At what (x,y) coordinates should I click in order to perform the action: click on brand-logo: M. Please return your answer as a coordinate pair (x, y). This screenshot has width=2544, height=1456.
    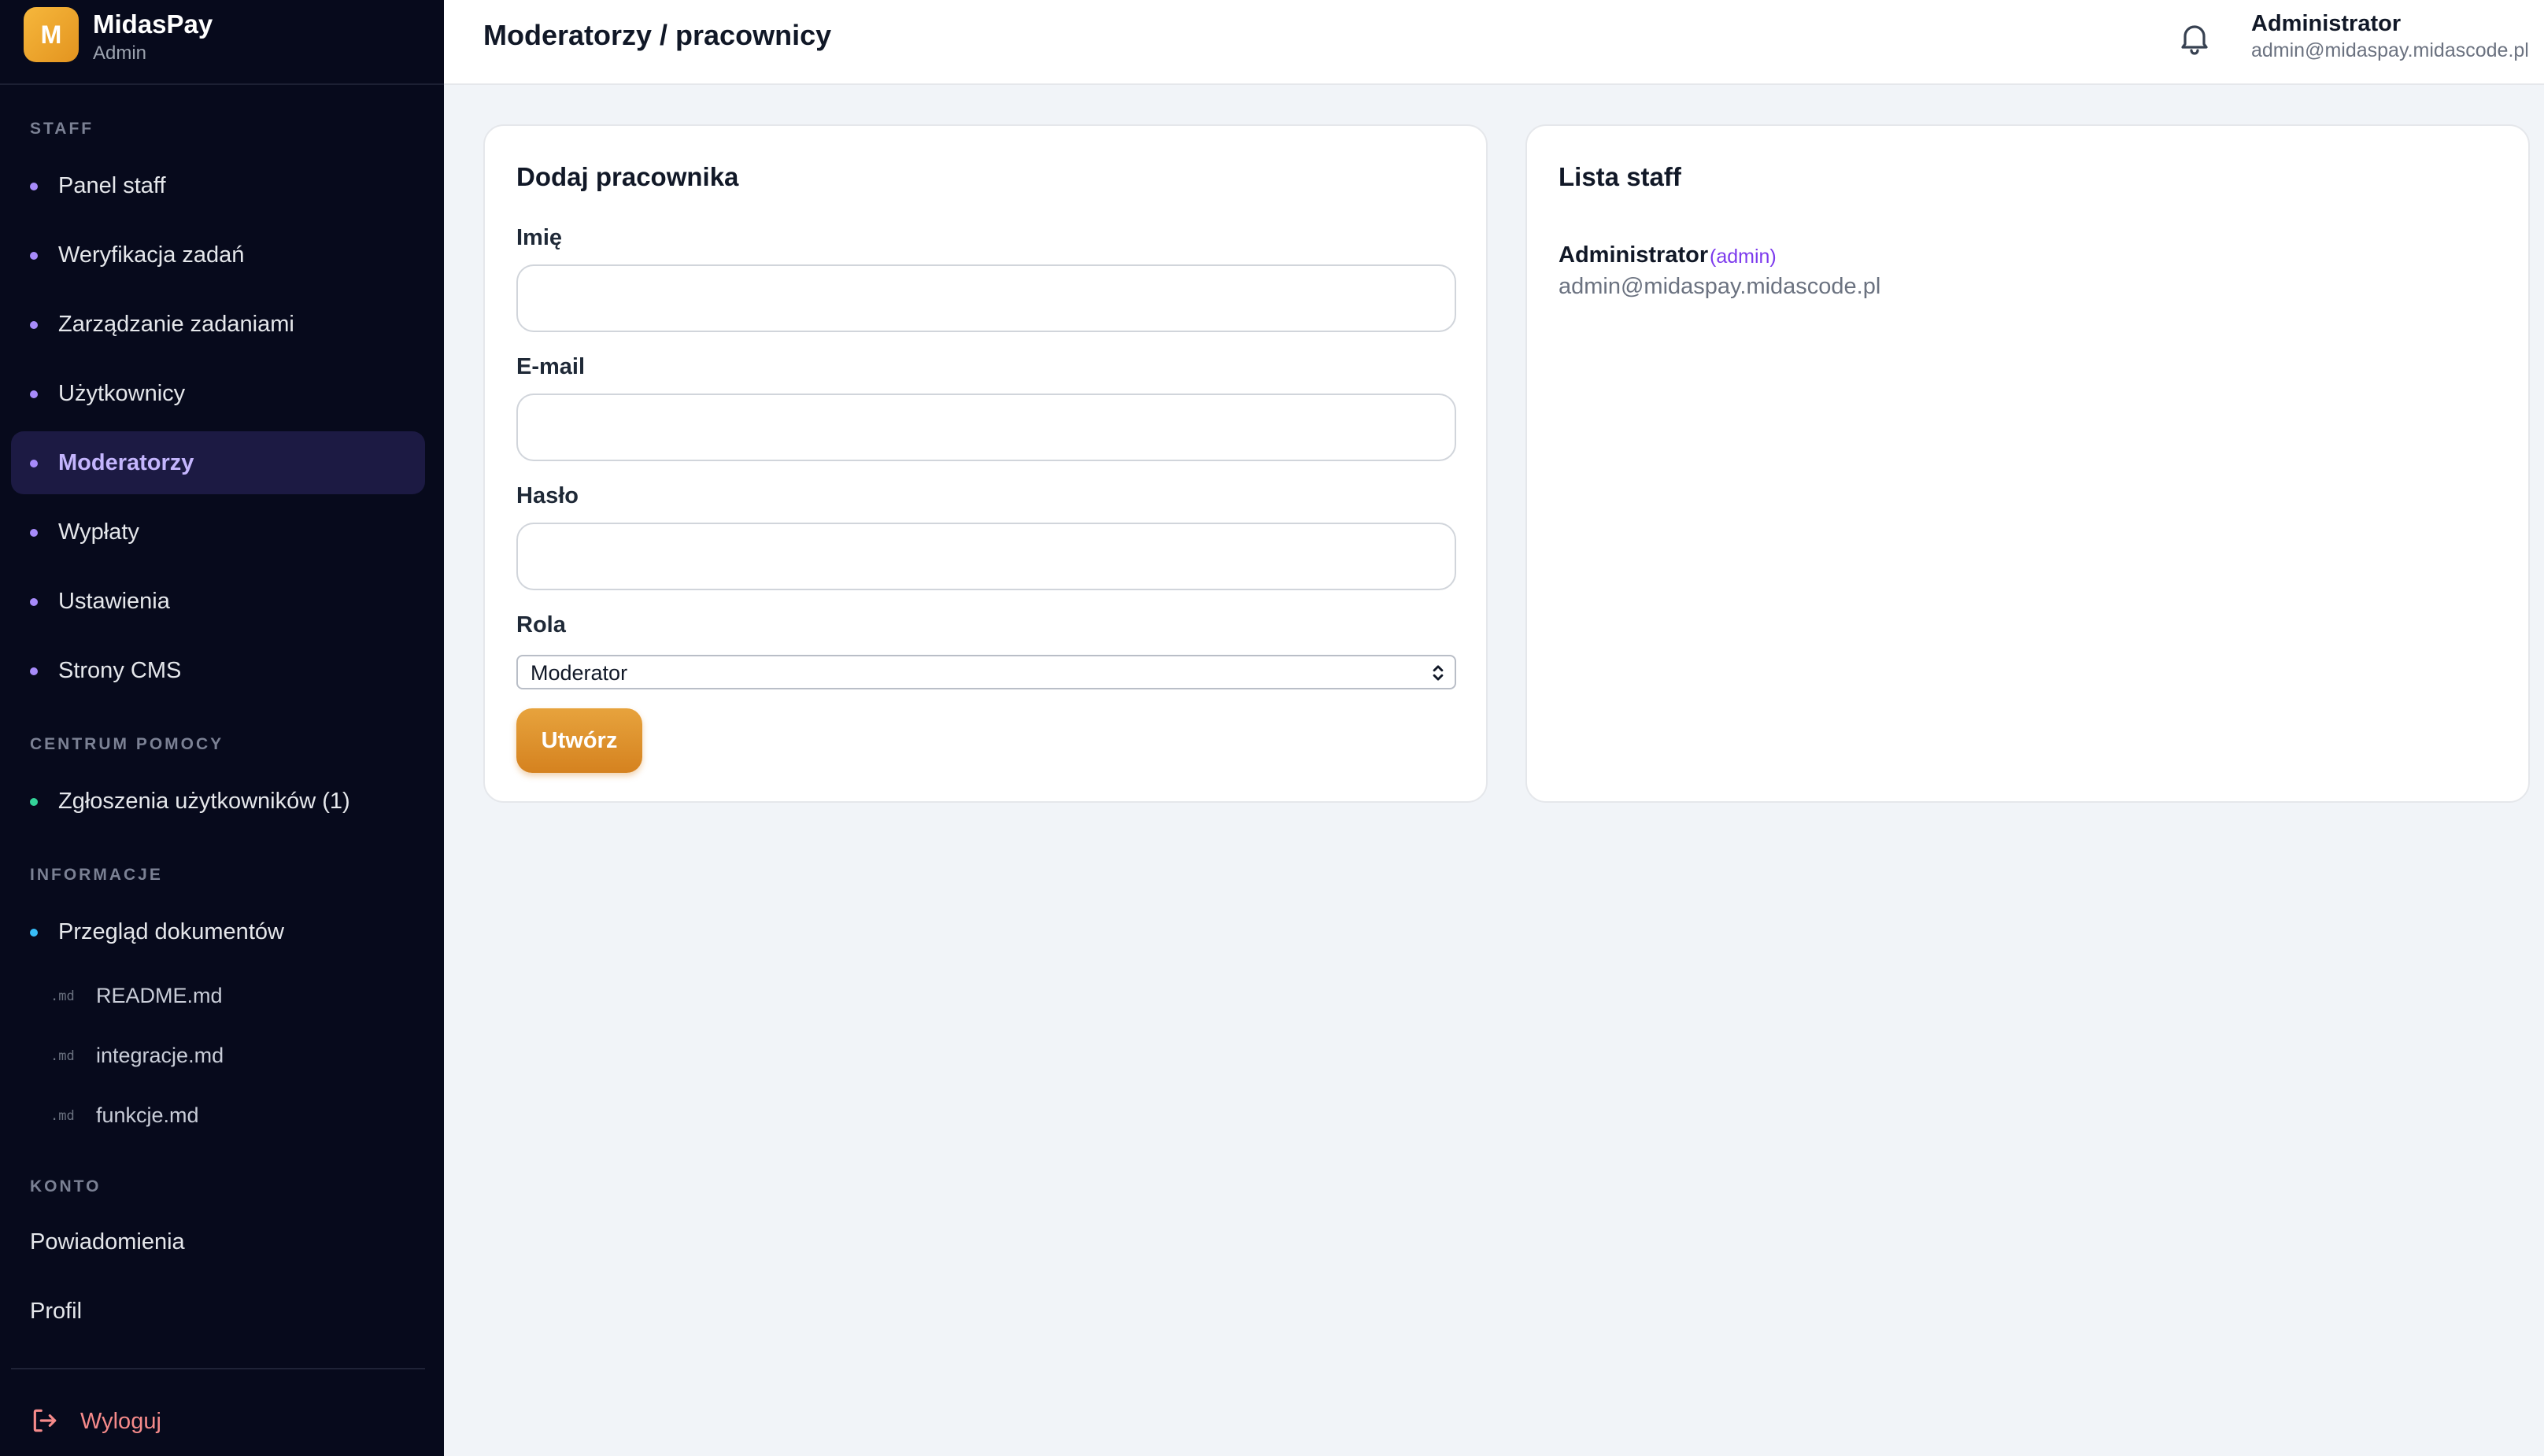
    Looking at the image, I should click on (51, 34).